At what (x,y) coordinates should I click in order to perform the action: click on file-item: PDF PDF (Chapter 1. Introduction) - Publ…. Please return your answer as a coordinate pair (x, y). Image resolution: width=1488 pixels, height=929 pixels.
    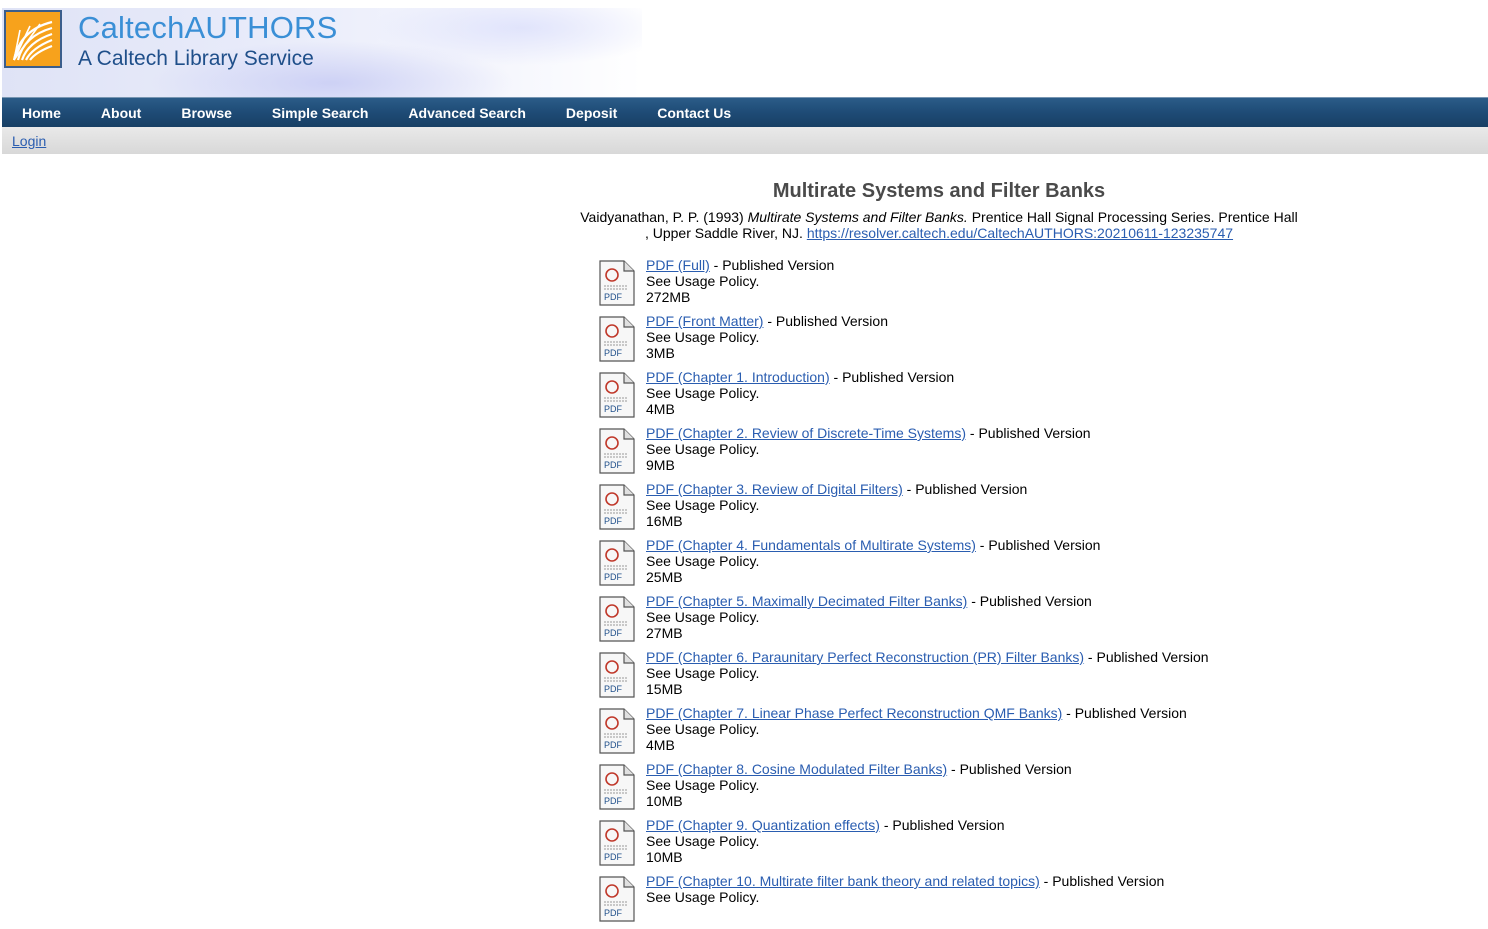
    Looking at the image, I should click on (948, 397).